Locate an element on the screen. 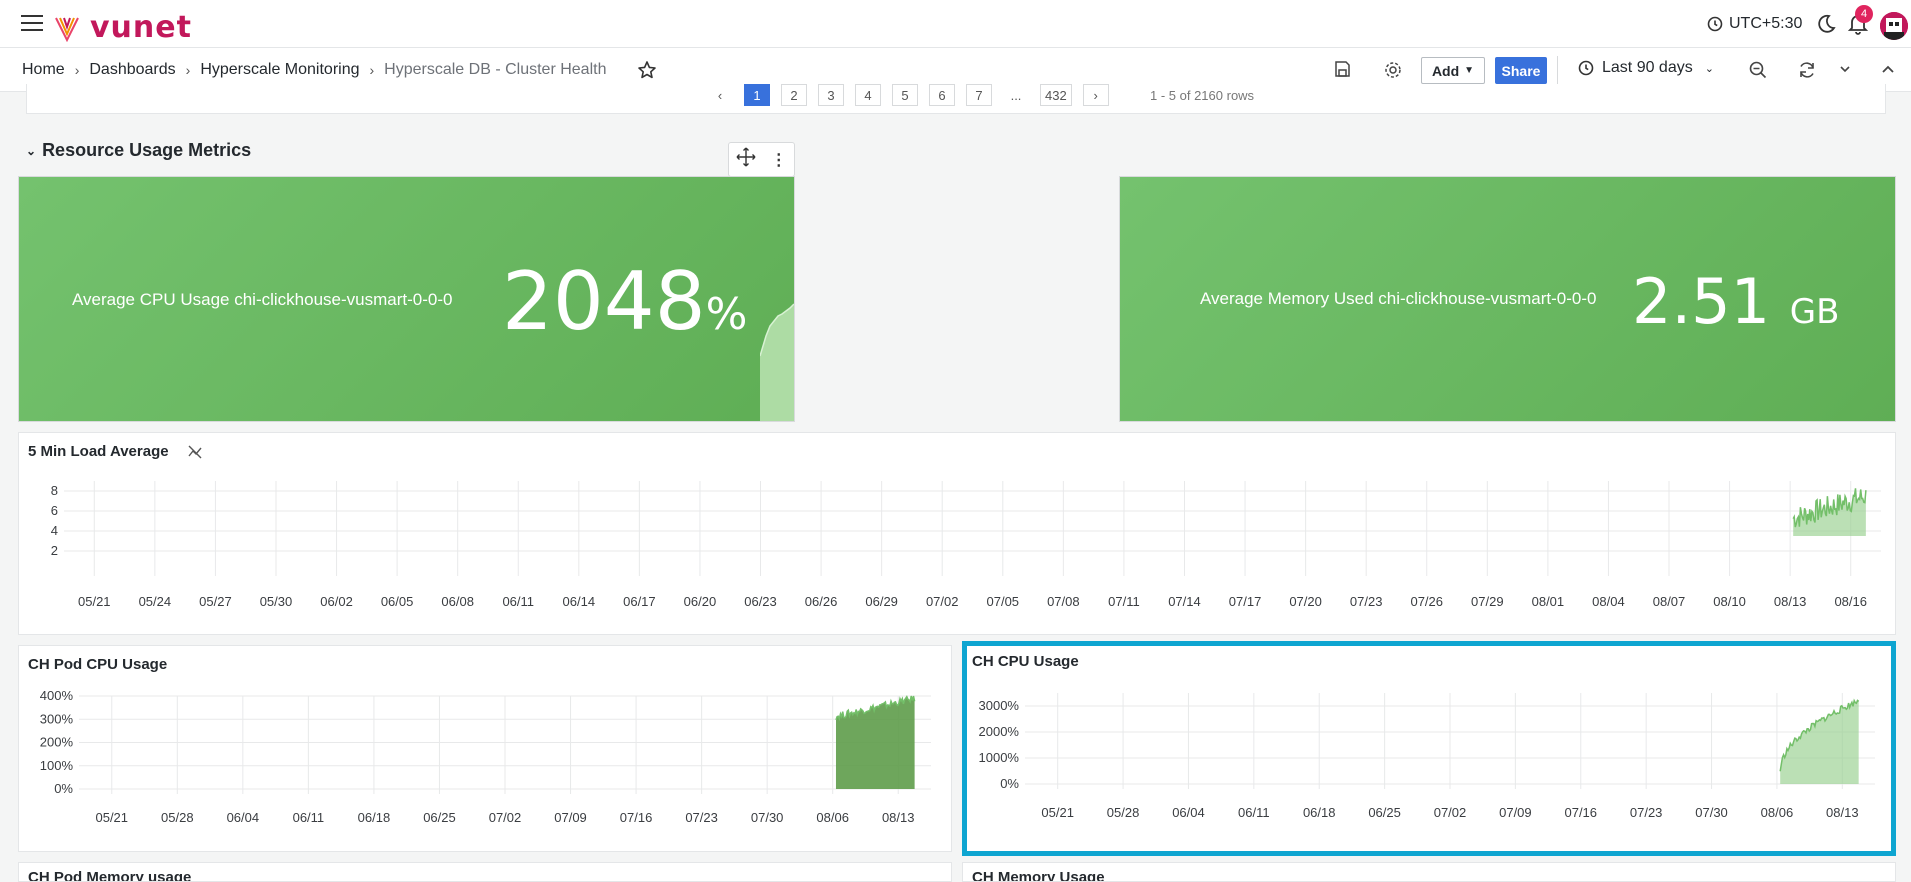 The width and height of the screenshot is (1911, 882). breadcrumb-folder: Hyperscale Monitoring is located at coordinates (279, 70).